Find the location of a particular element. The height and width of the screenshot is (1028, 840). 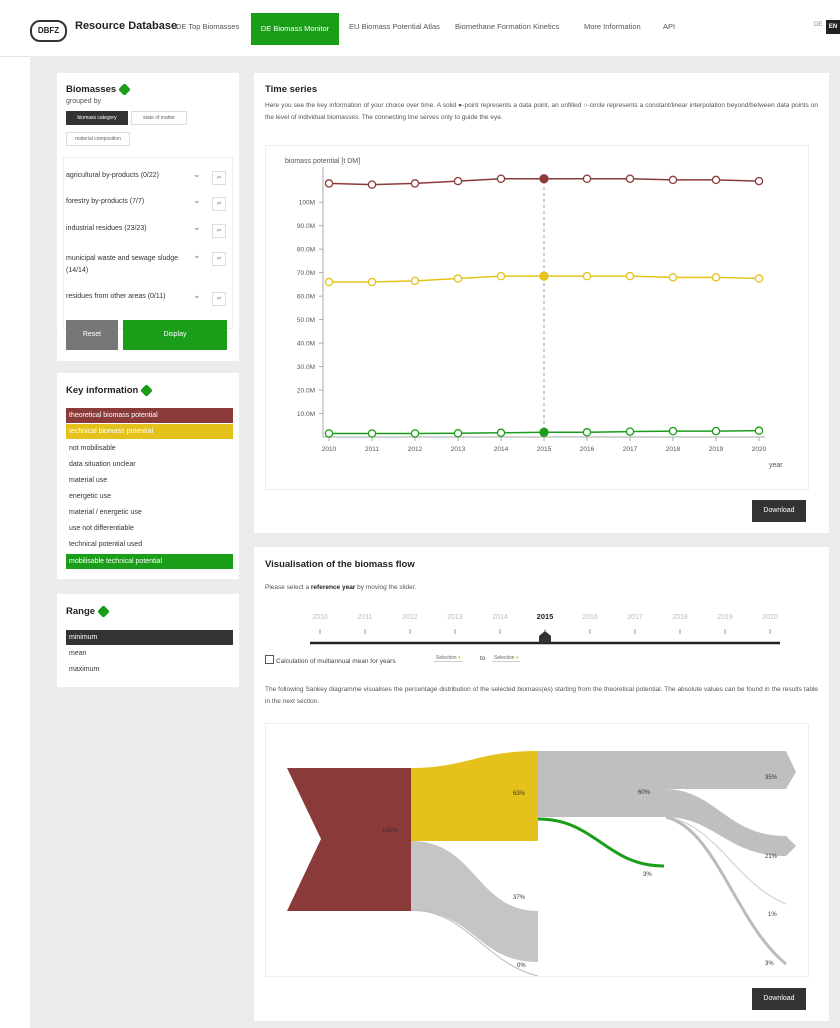

key-mobilisable-technical-potential: mobilisable technical potential is located at coordinates (149, 561).